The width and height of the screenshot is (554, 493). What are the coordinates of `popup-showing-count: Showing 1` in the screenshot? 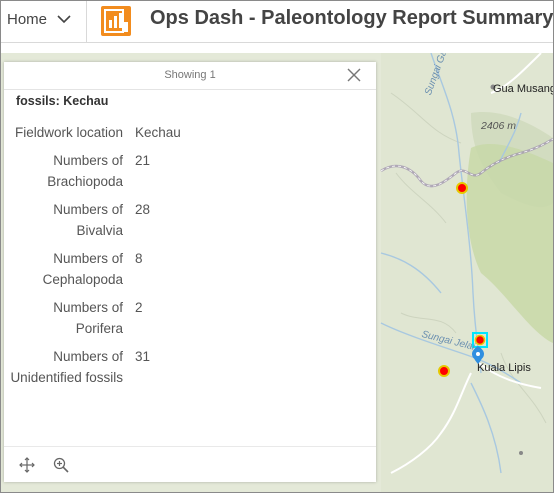 It's located at (190, 75).